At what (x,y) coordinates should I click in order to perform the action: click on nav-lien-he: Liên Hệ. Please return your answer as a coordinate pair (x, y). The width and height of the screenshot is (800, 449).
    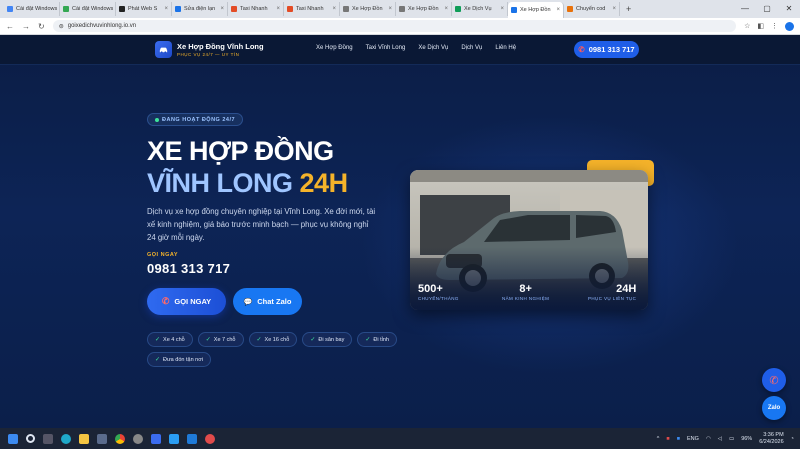
    Looking at the image, I should click on (505, 48).